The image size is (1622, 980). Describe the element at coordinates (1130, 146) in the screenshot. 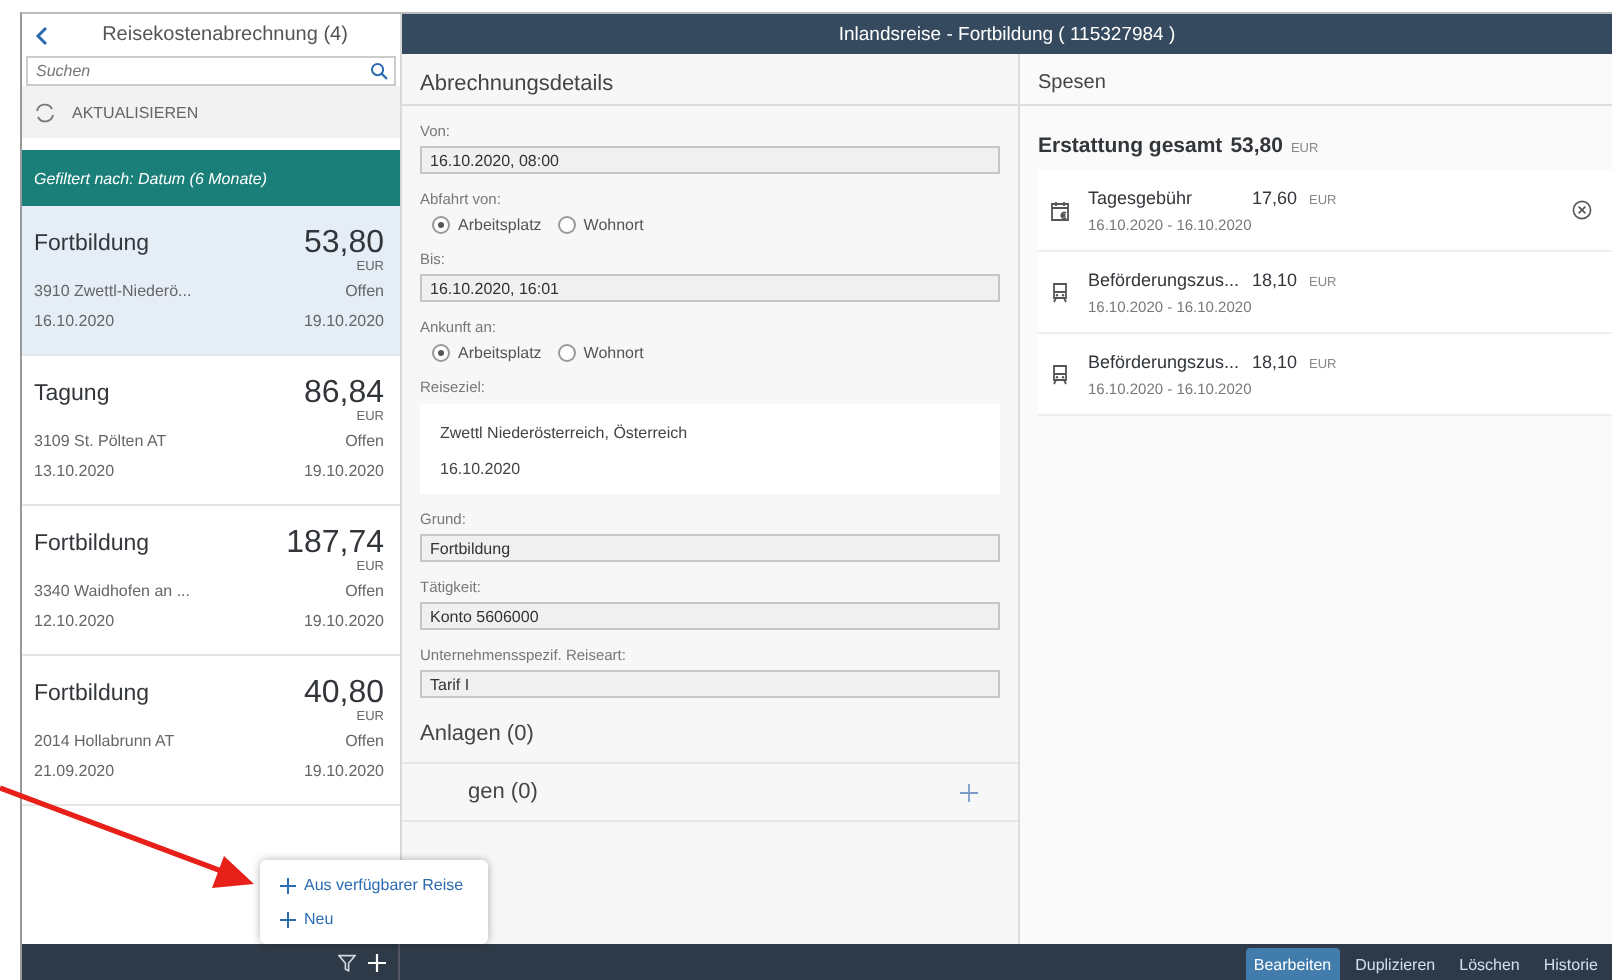

I see `total-label: Erstattung gesamt` at that location.